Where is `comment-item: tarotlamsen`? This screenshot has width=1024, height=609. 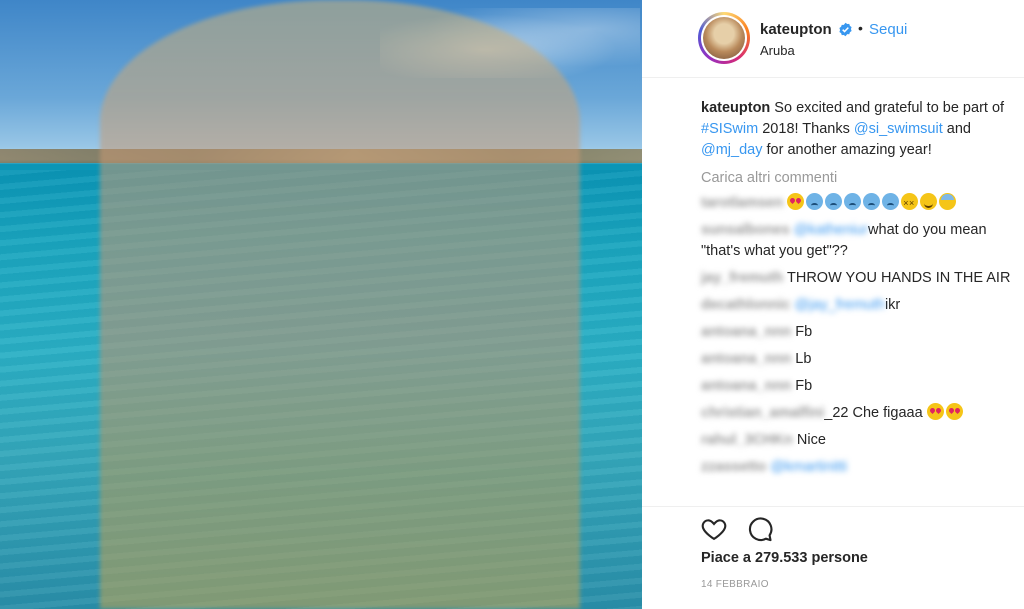 comment-item: tarotlamsen is located at coordinates (857, 203).